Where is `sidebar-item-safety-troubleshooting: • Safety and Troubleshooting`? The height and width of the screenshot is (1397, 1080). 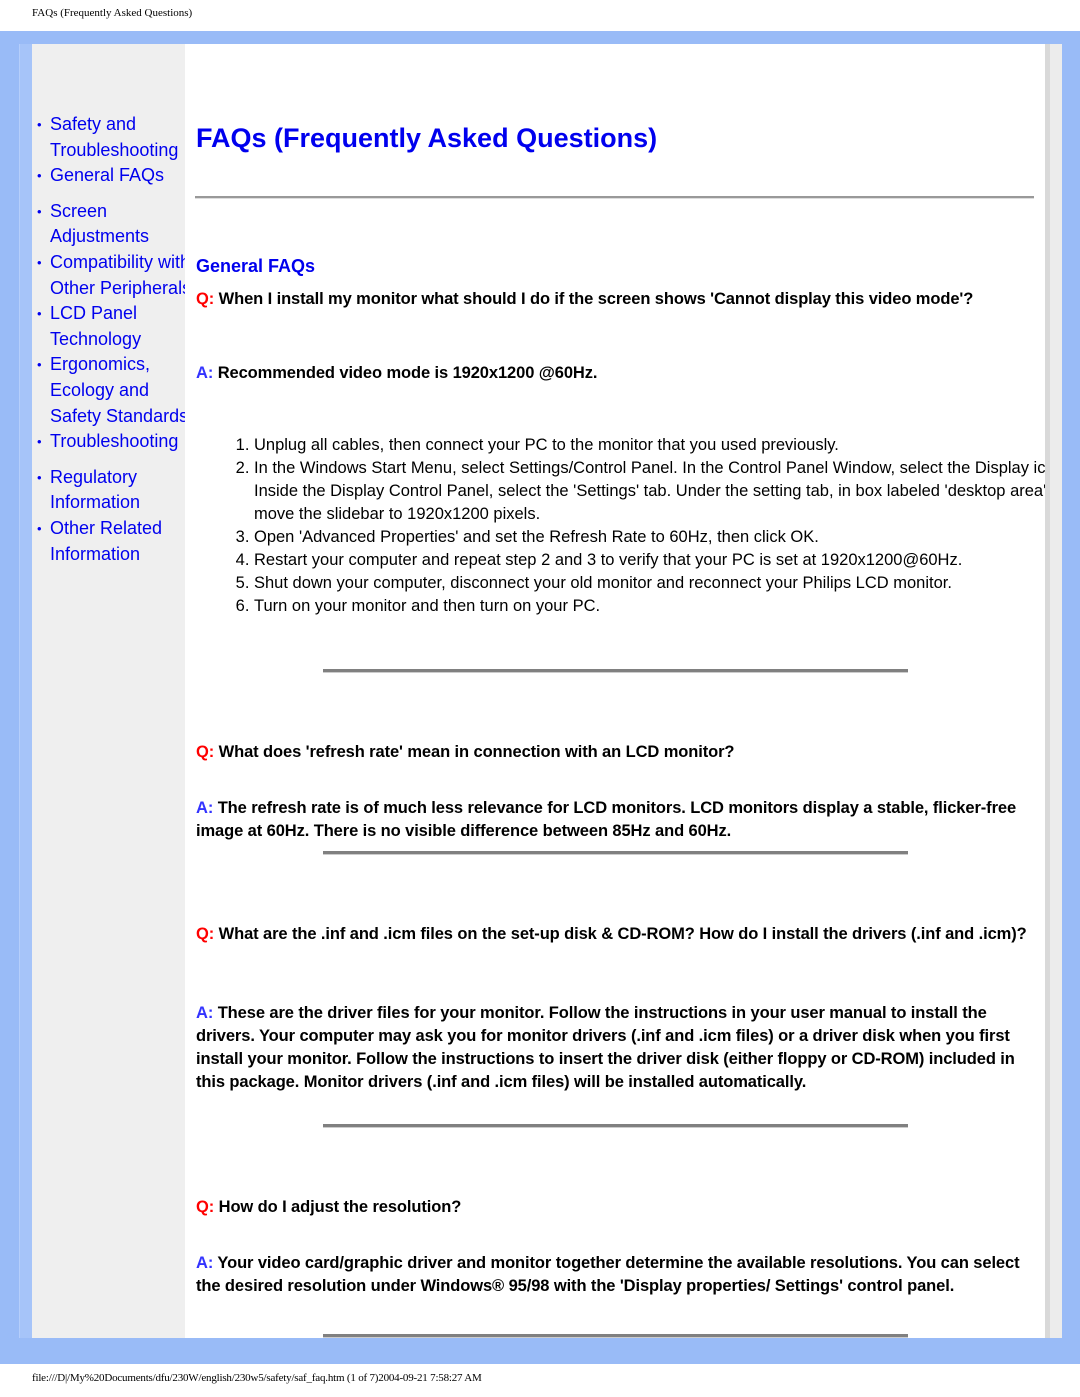 sidebar-item-safety-troubleshooting: • Safety and Troubleshooting is located at coordinates (112, 137).